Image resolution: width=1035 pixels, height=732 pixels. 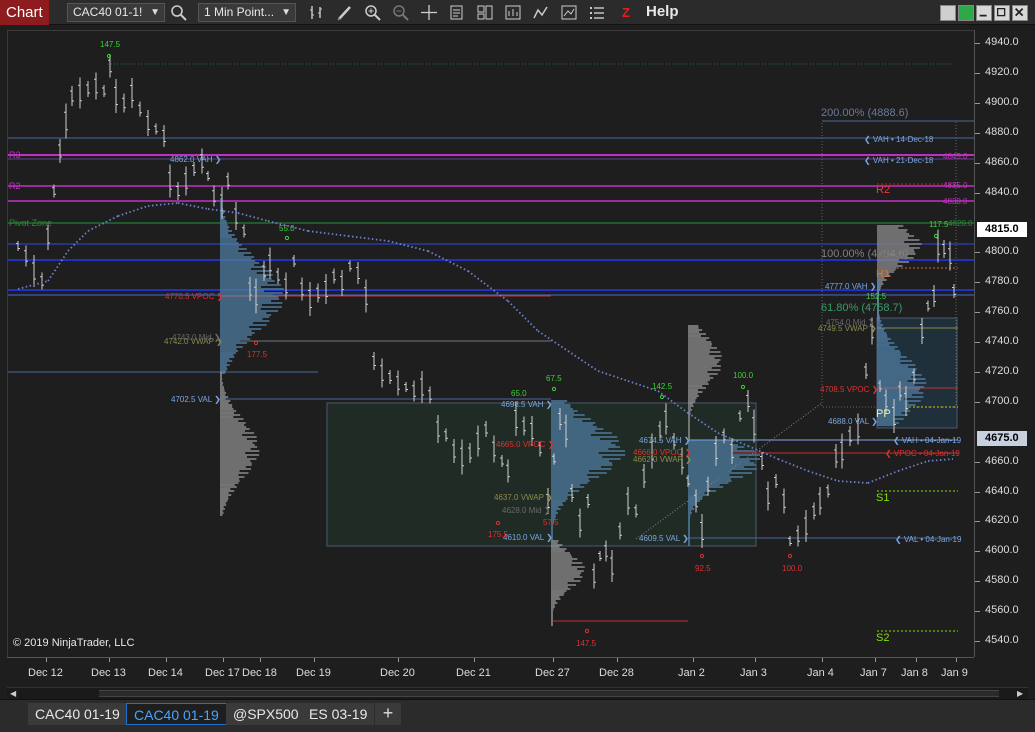 I want to click on chevron-down-icon: ▼, so click(x=155, y=12).